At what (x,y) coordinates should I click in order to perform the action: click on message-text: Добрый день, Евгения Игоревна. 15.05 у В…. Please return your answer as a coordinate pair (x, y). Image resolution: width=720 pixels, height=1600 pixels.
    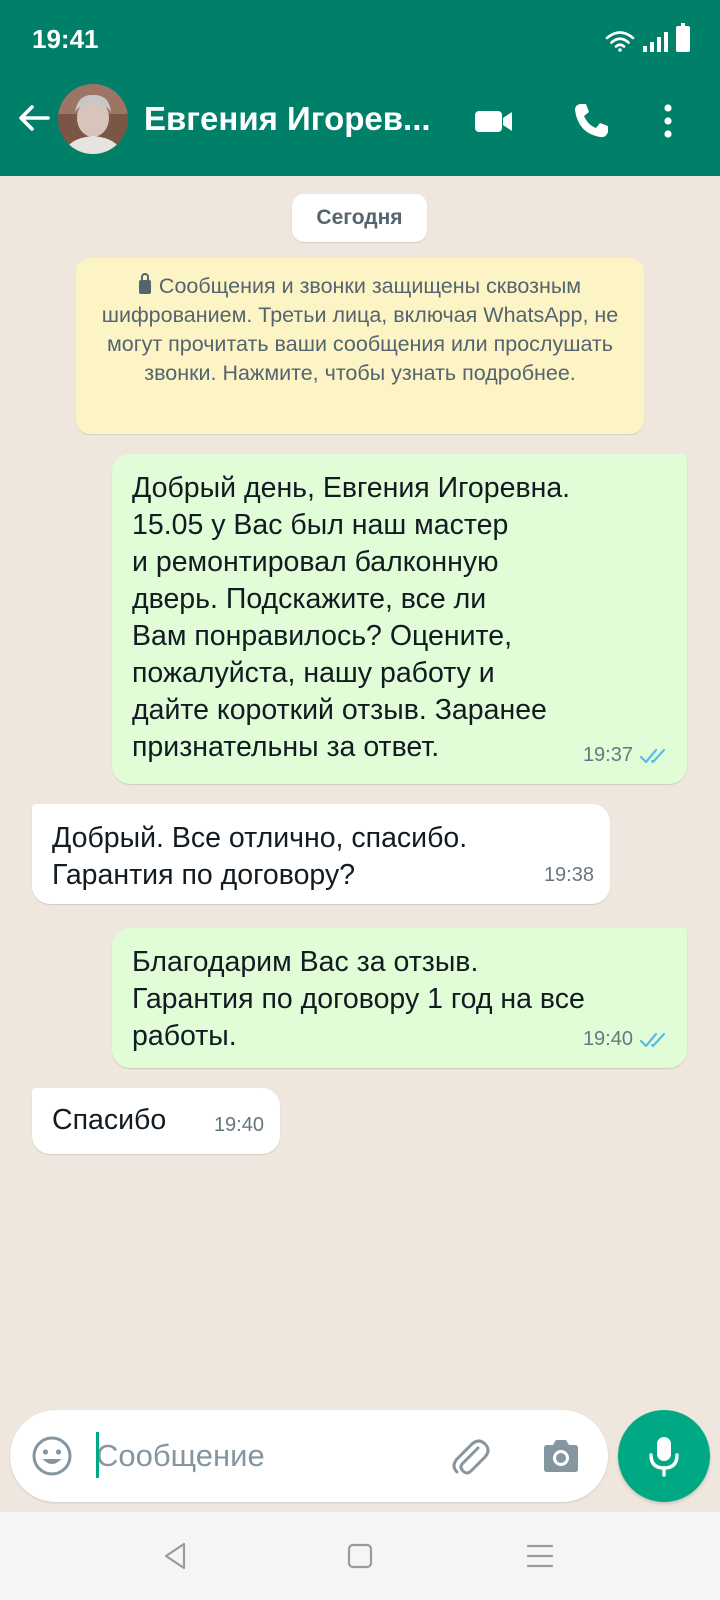
    Looking at the image, I should click on (351, 617).